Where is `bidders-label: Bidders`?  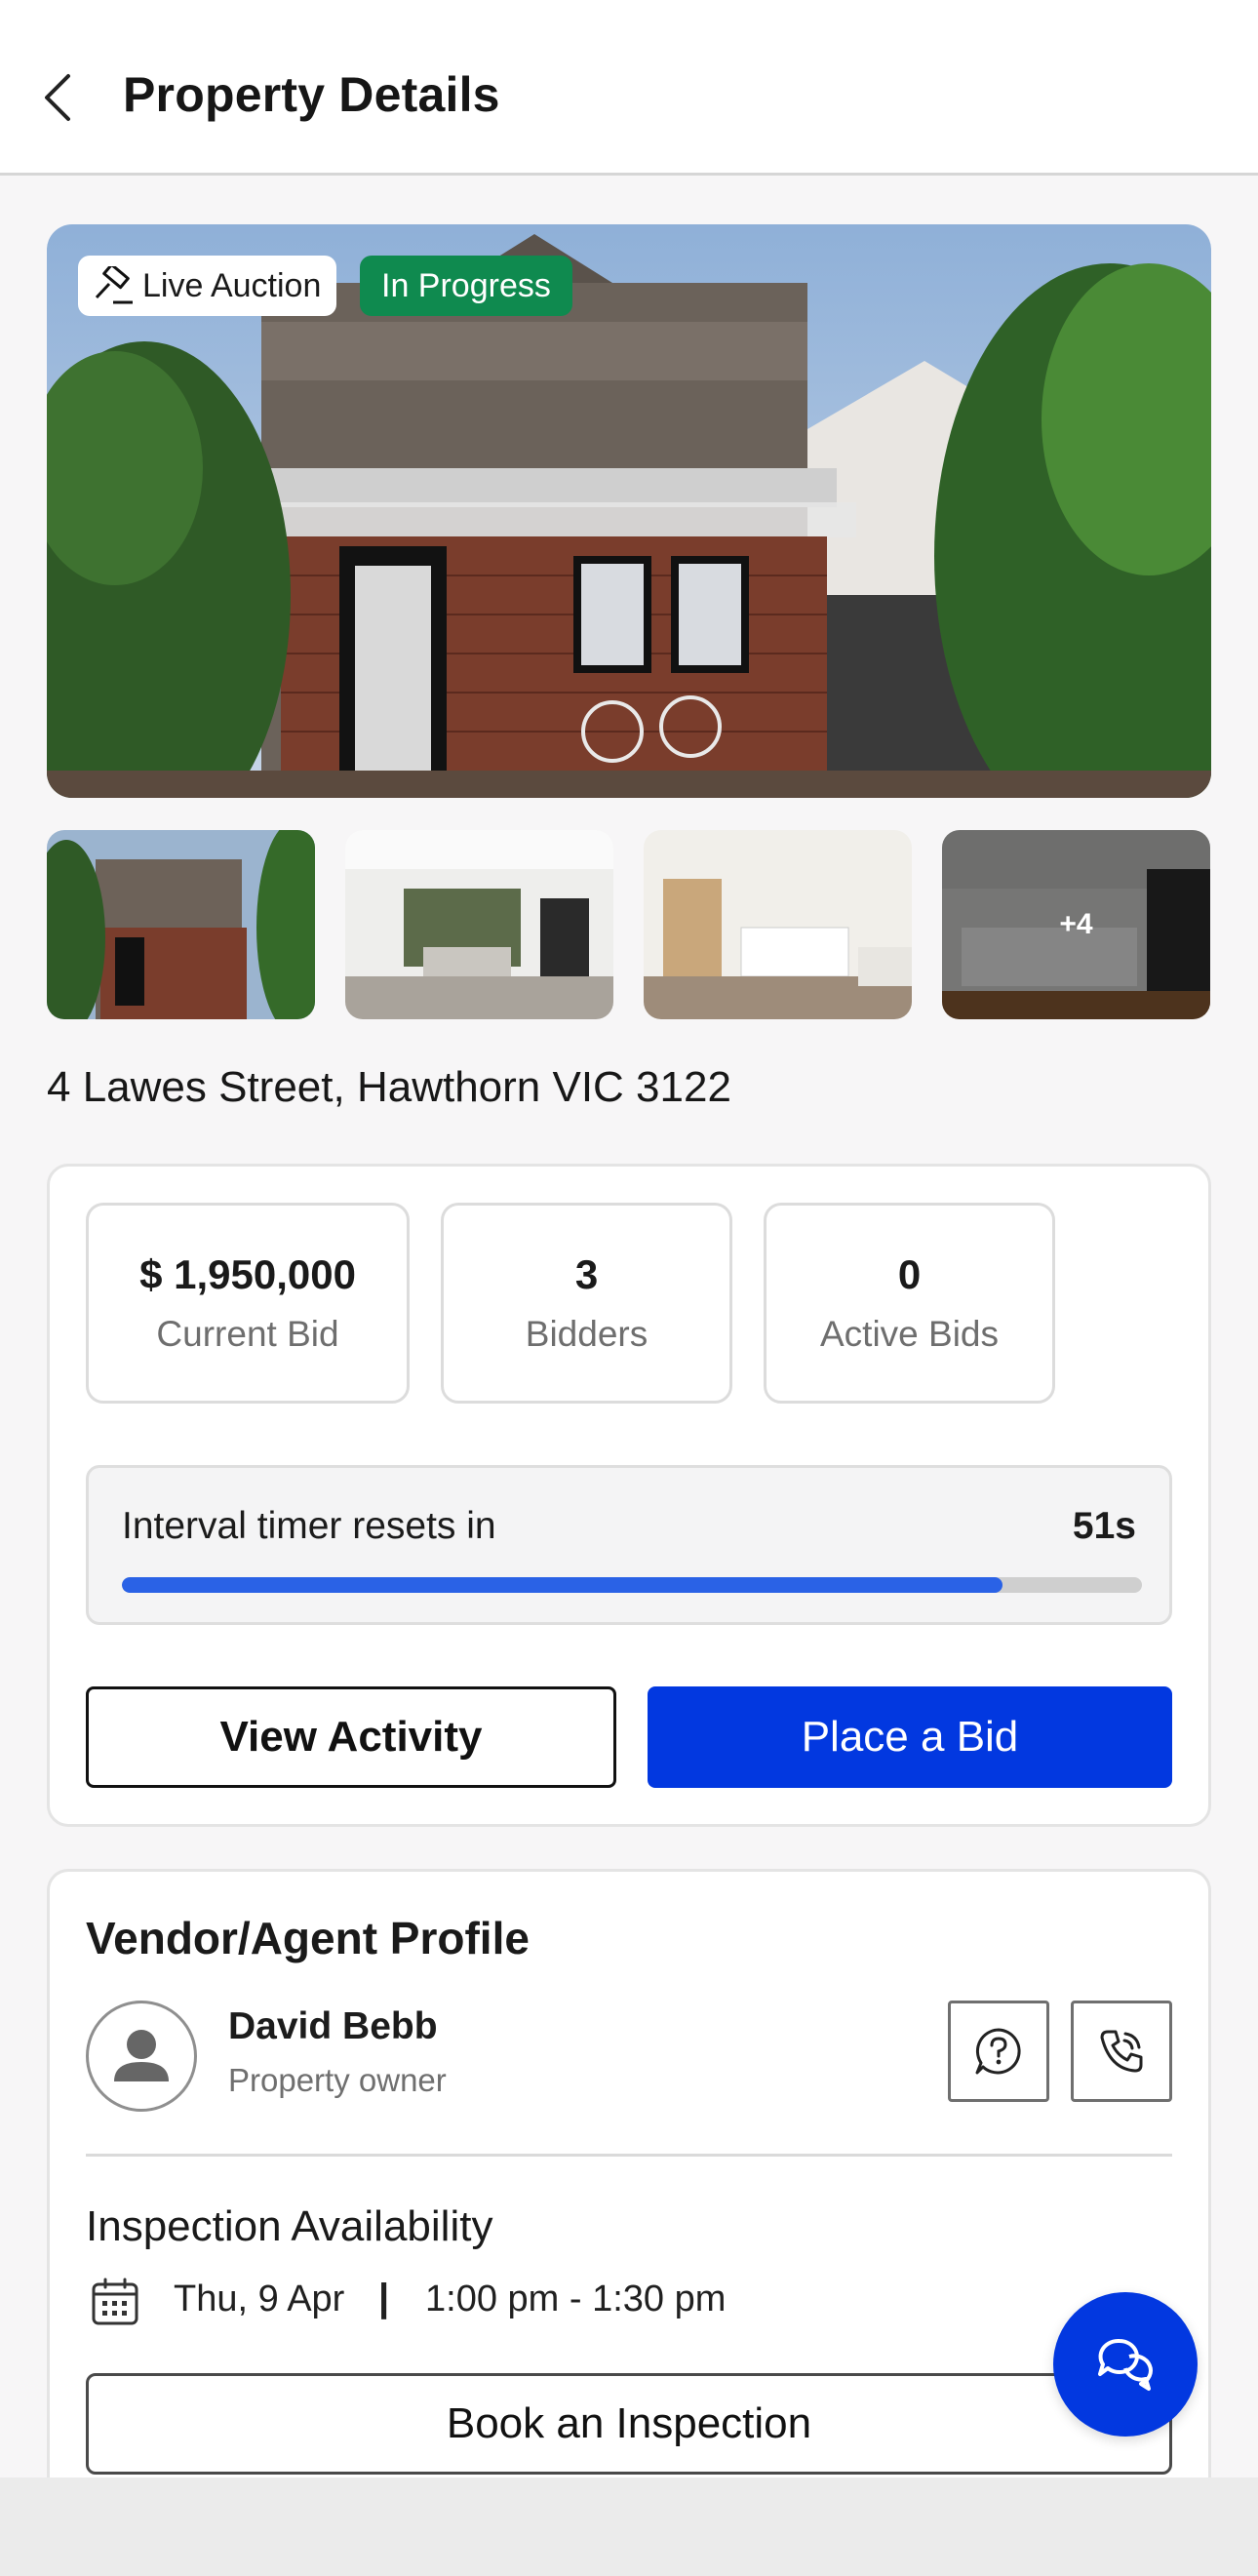 bidders-label: Bidders is located at coordinates (587, 1334).